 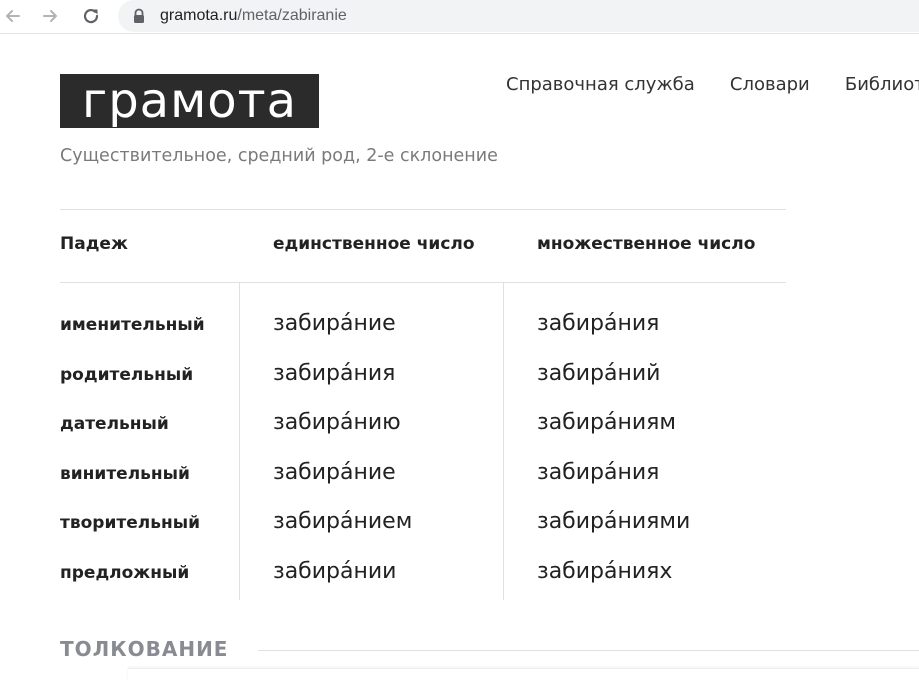 I want to click on singular-form: забира́ния, so click(x=334, y=373).